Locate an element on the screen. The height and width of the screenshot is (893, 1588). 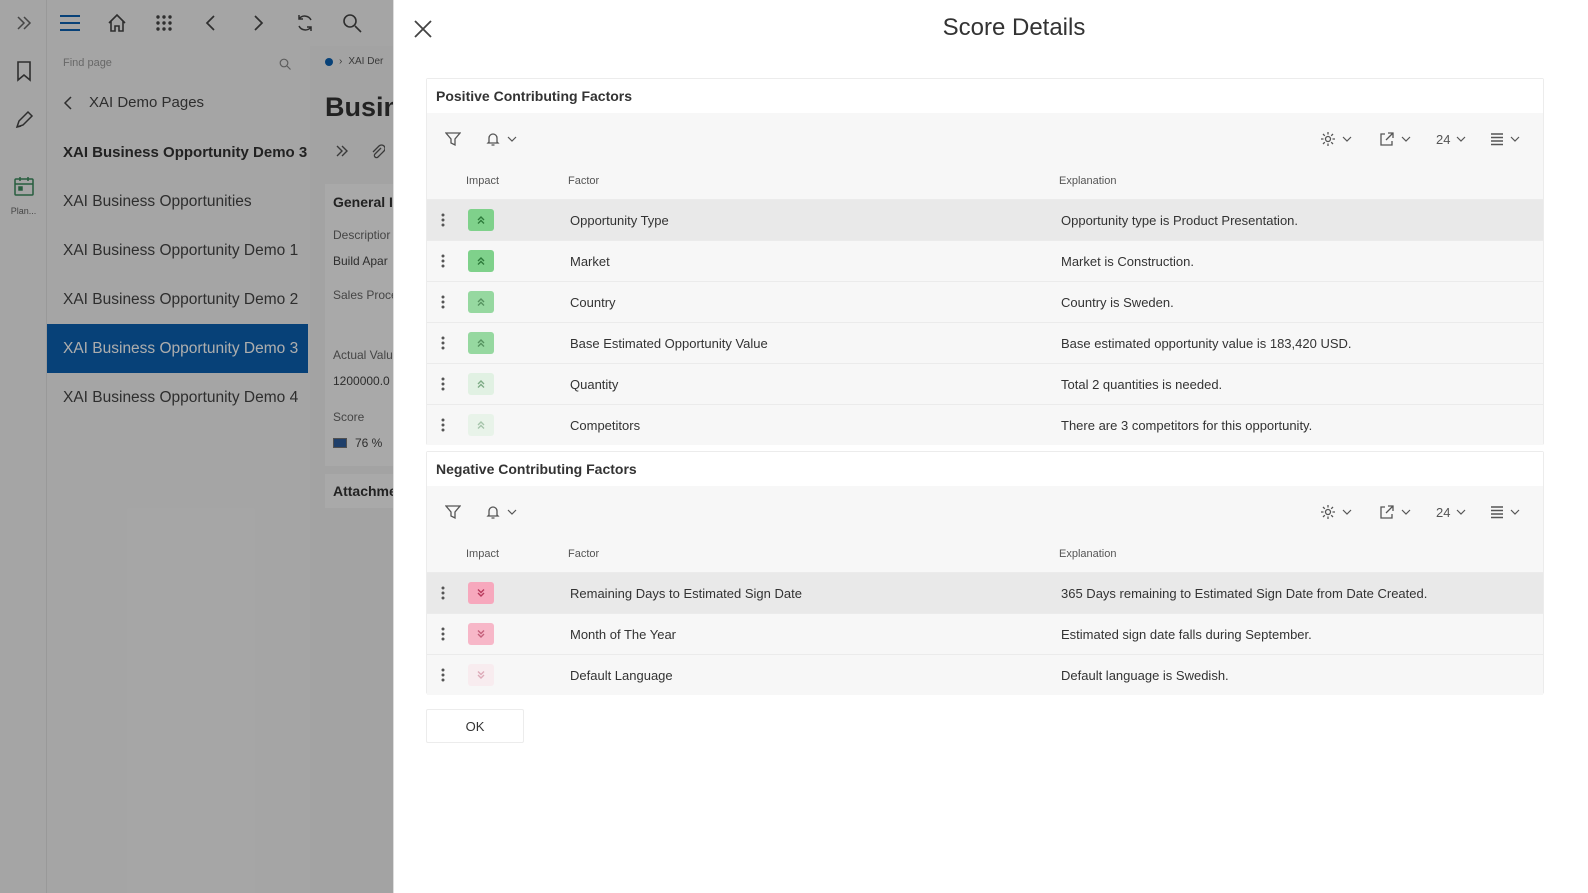
nav-back-button: XAI Demo Pages is located at coordinates (133, 102).